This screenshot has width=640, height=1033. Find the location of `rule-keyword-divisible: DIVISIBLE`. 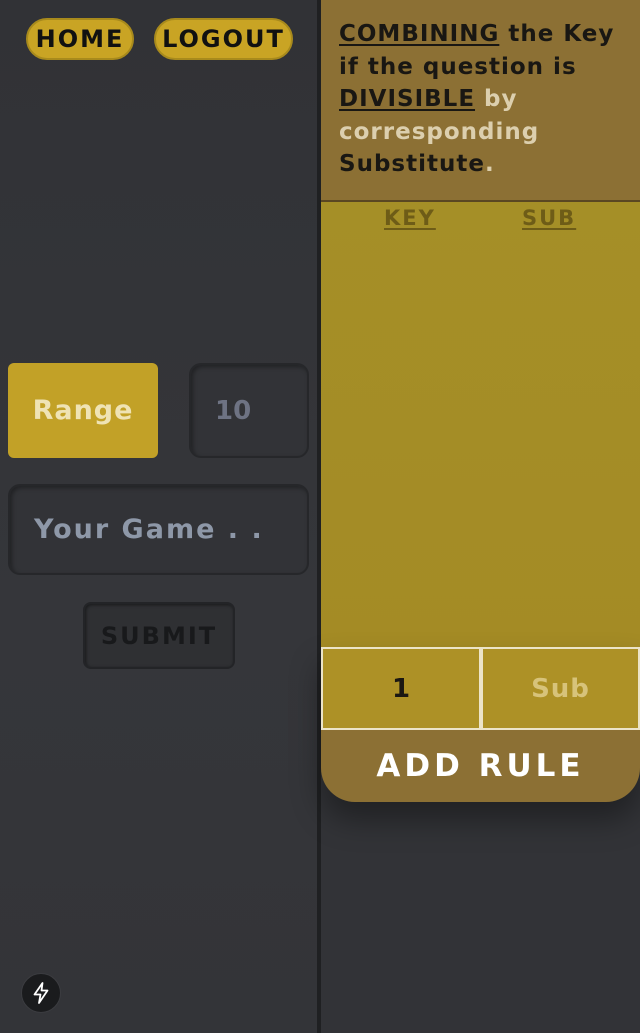

rule-keyword-divisible: DIVISIBLE is located at coordinates (407, 99).